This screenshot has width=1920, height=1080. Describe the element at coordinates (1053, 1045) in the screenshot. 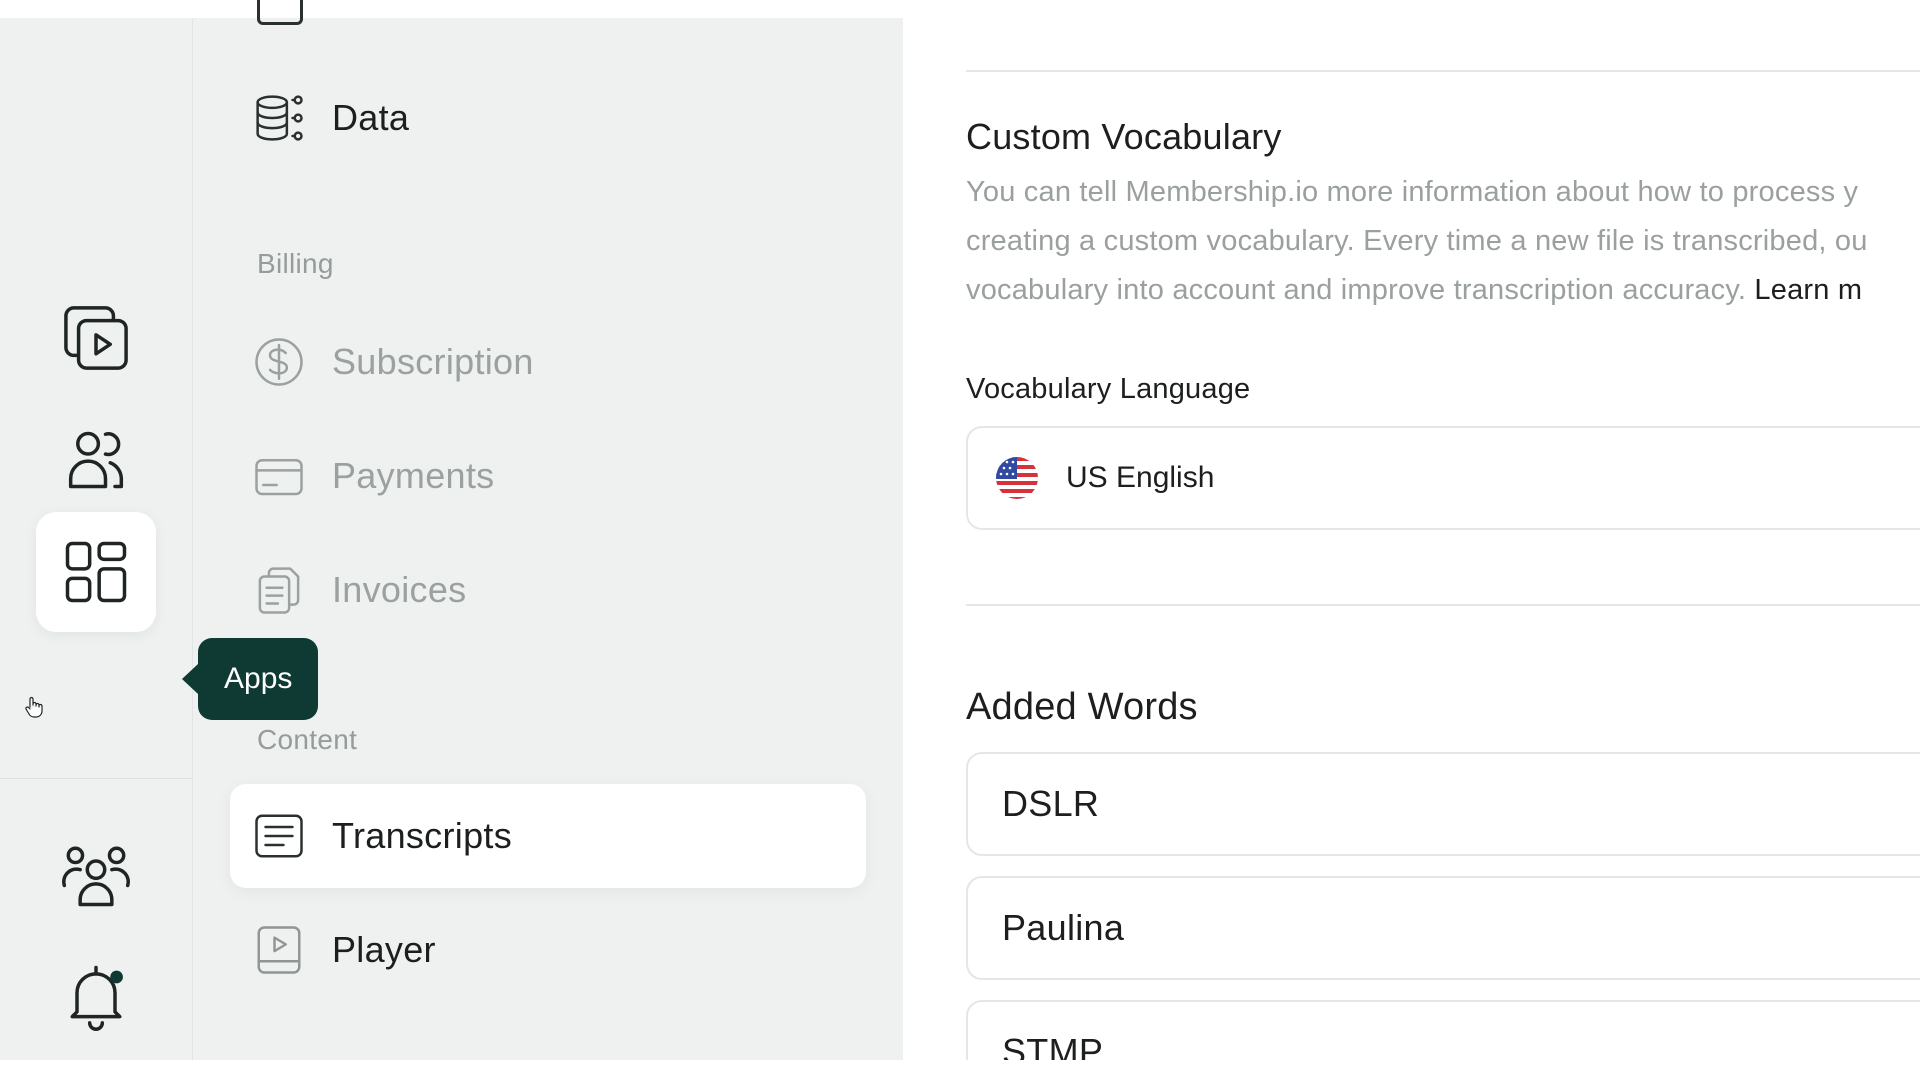

I see `added-word-text: STMP` at that location.